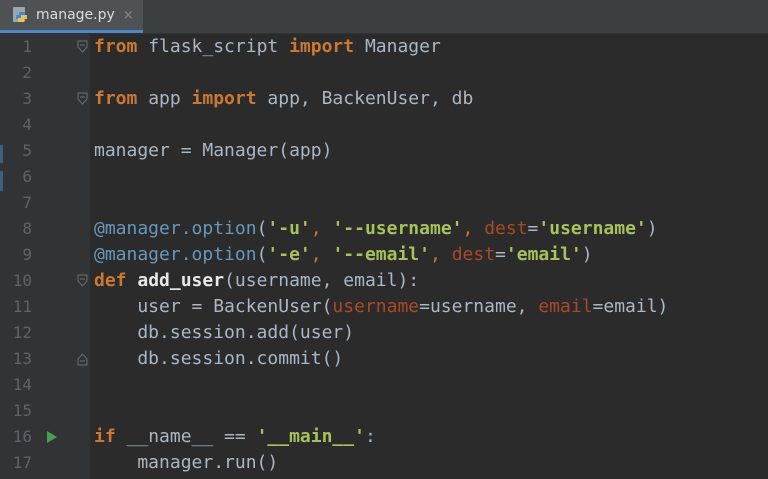  I want to click on code-line-5: manager = Manager(app), so click(213, 150).